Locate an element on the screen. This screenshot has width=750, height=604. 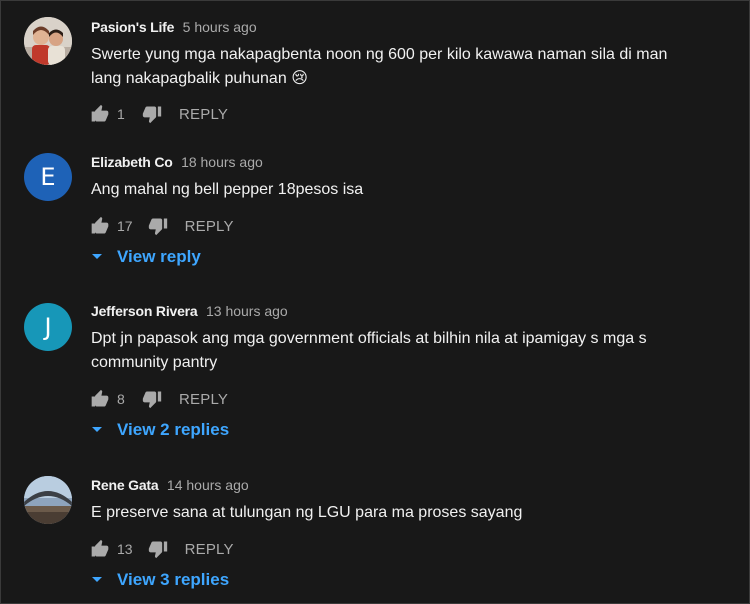
crying-face-emoji: 😢 is located at coordinates (299, 78).